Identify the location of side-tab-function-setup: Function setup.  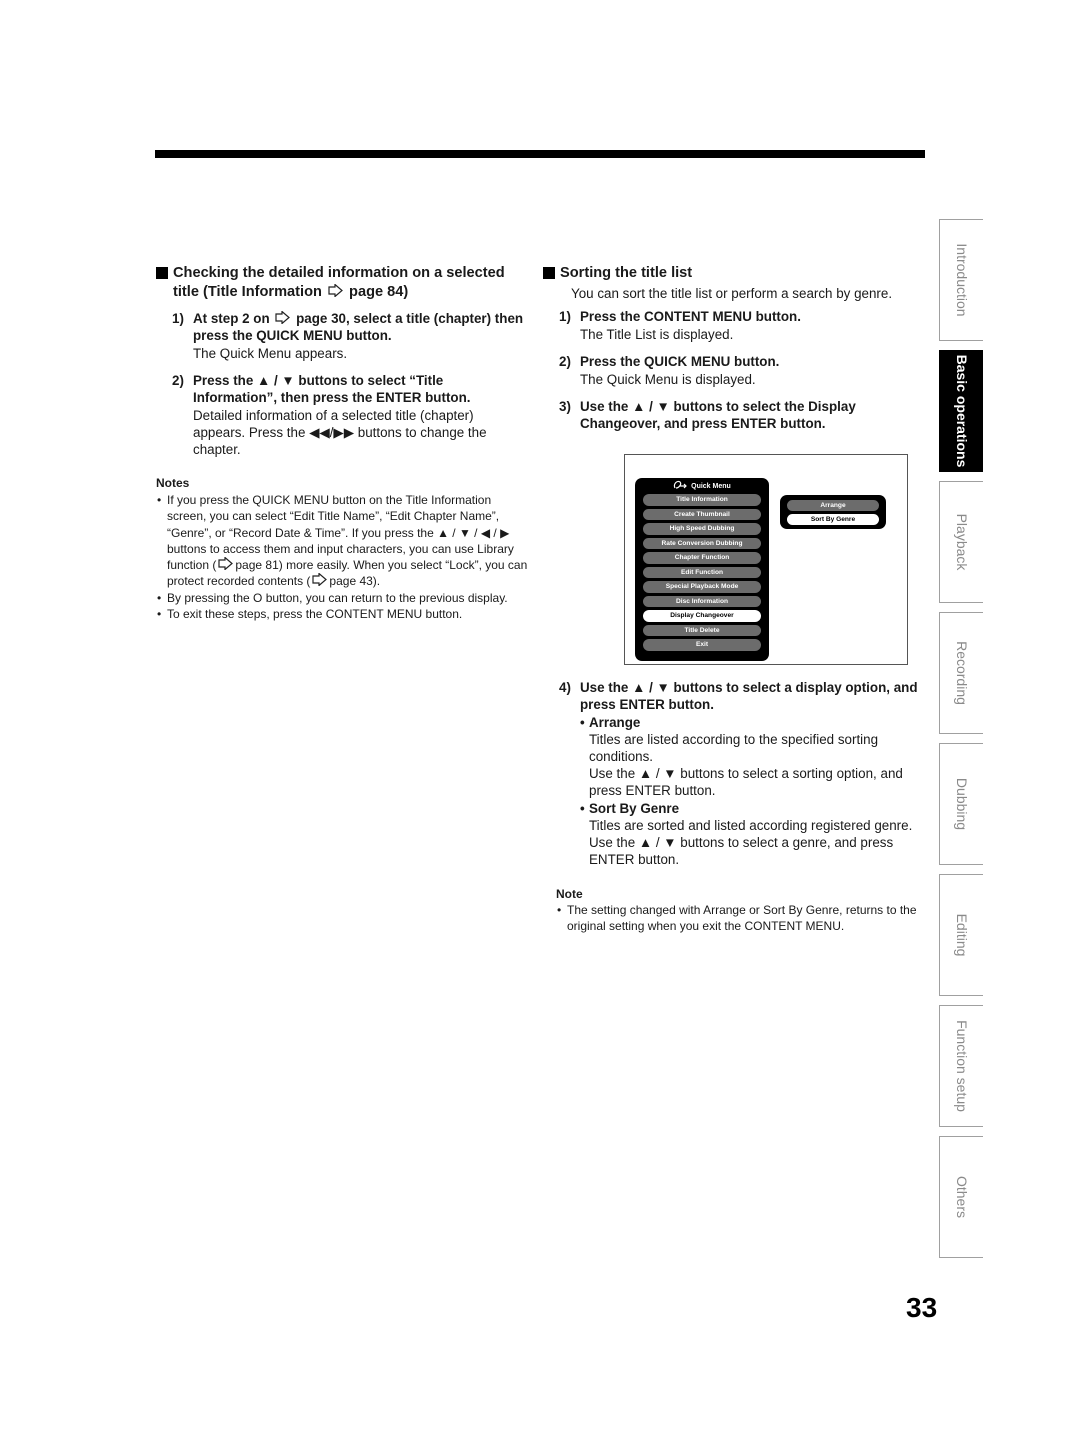
(961, 1066).